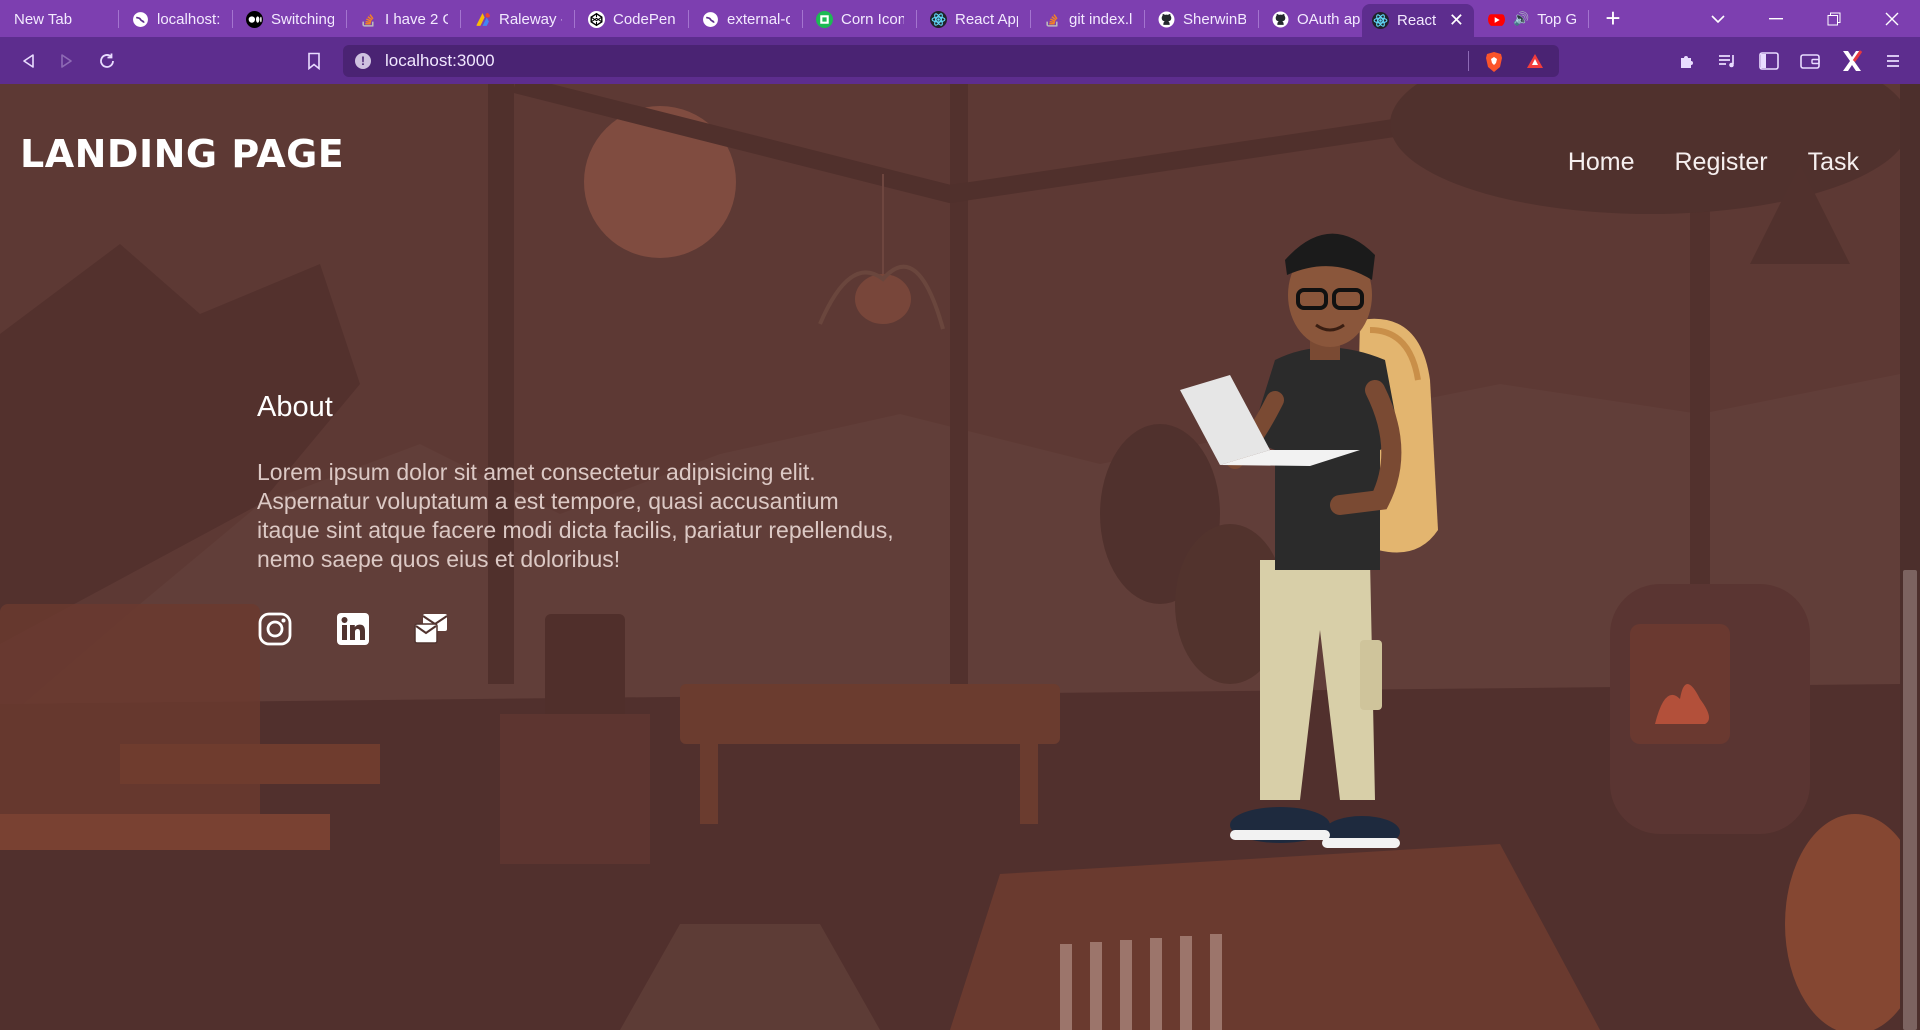  I want to click on tab-github-1: SherwinBe, so click(1202, 19).